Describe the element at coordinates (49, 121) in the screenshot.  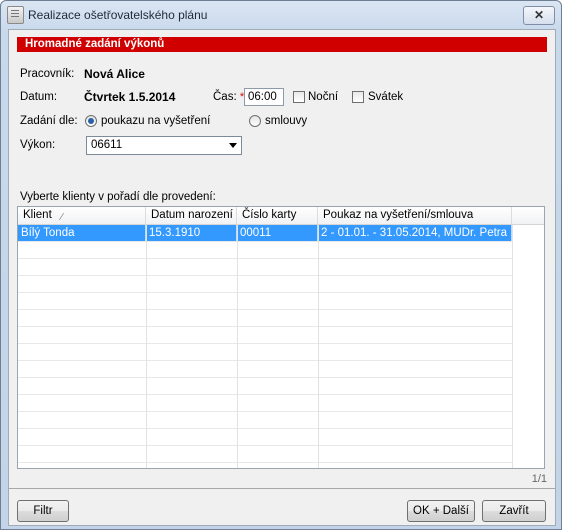
I see `entry-by-label: Zadání dle:` at that location.